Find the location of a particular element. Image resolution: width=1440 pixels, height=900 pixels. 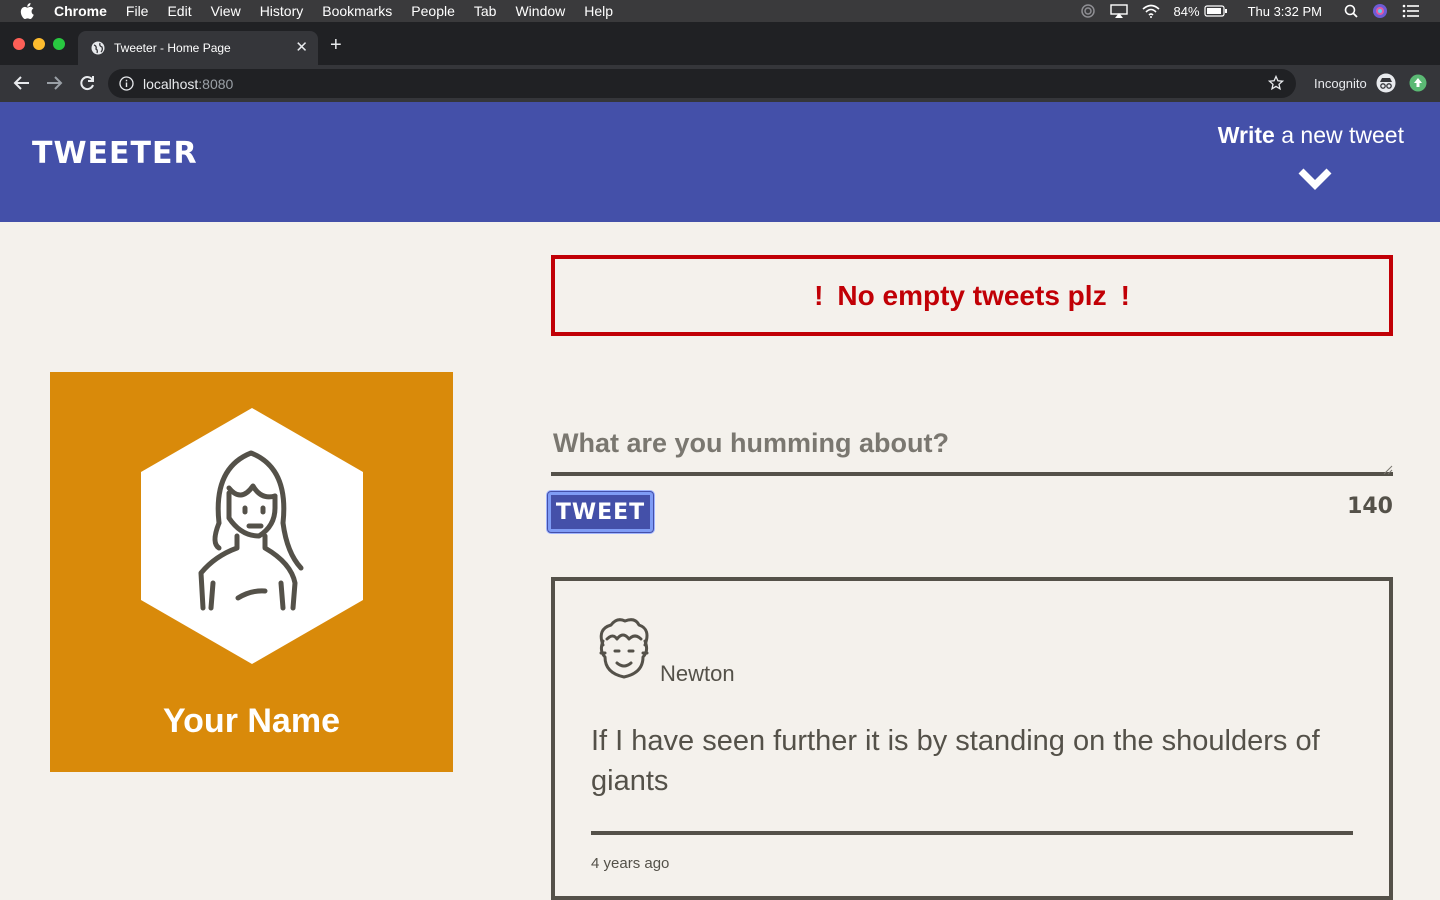

chevron-down-icon is located at coordinates (1315, 180).